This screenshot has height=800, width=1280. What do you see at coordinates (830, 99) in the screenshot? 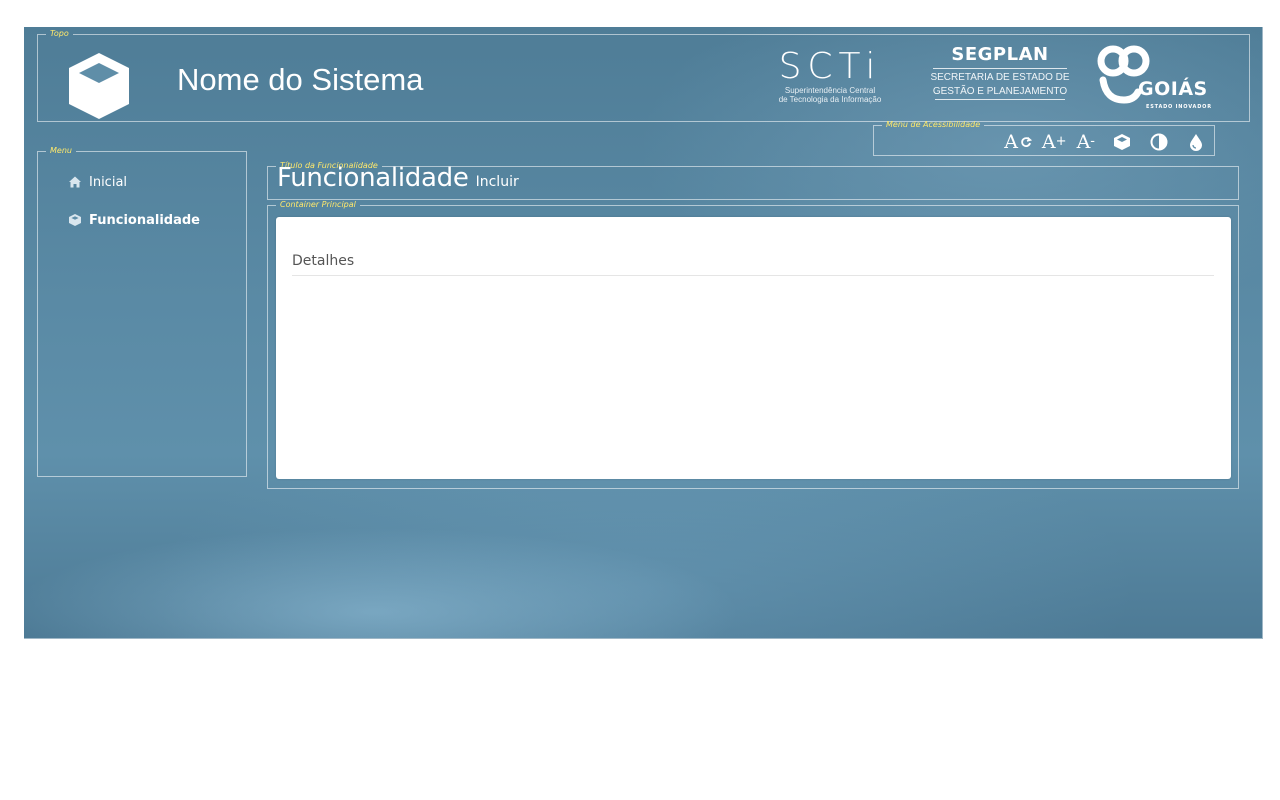
I see `scti-logo-line2: de Tecnologia da Informação` at bounding box center [830, 99].